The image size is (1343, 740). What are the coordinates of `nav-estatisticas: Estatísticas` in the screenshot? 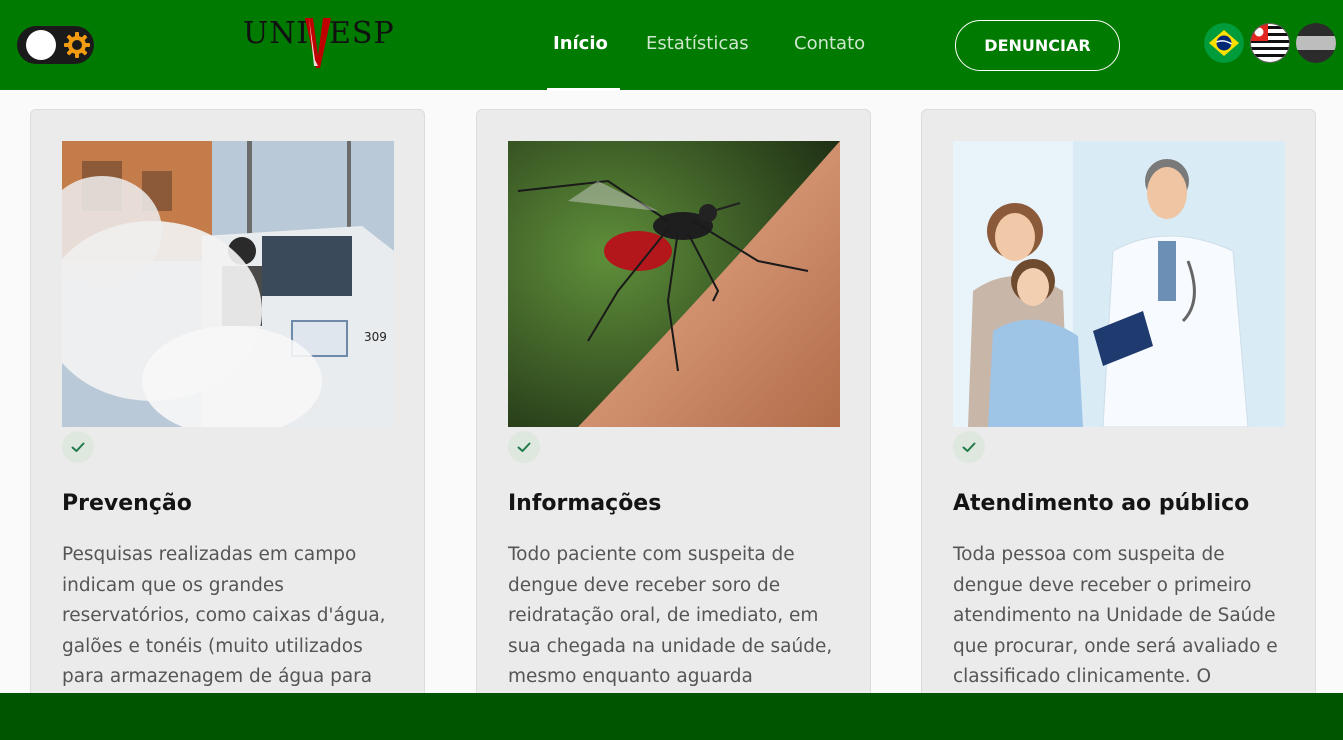 It's located at (697, 43).